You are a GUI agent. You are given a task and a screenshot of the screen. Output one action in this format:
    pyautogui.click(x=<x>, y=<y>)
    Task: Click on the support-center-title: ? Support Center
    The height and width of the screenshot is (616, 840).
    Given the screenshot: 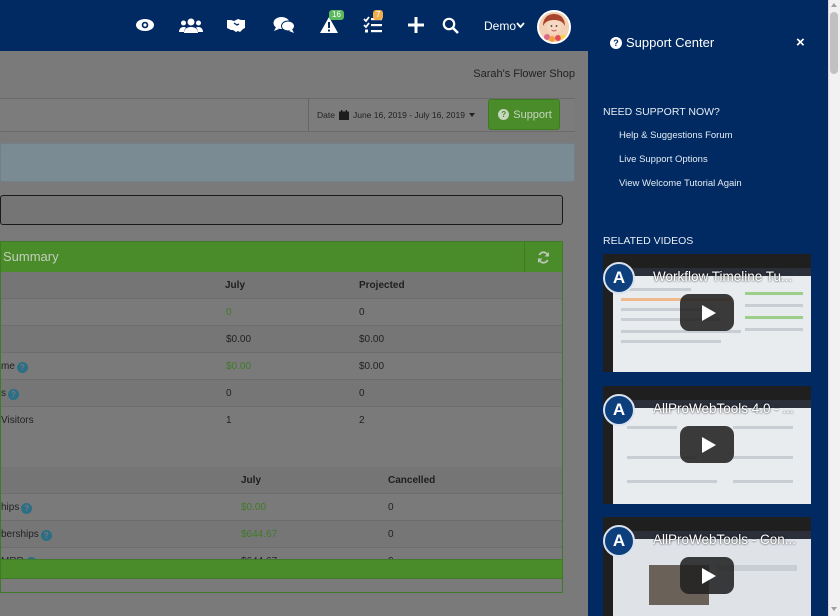 What is the action you would take?
    pyautogui.click(x=661, y=42)
    